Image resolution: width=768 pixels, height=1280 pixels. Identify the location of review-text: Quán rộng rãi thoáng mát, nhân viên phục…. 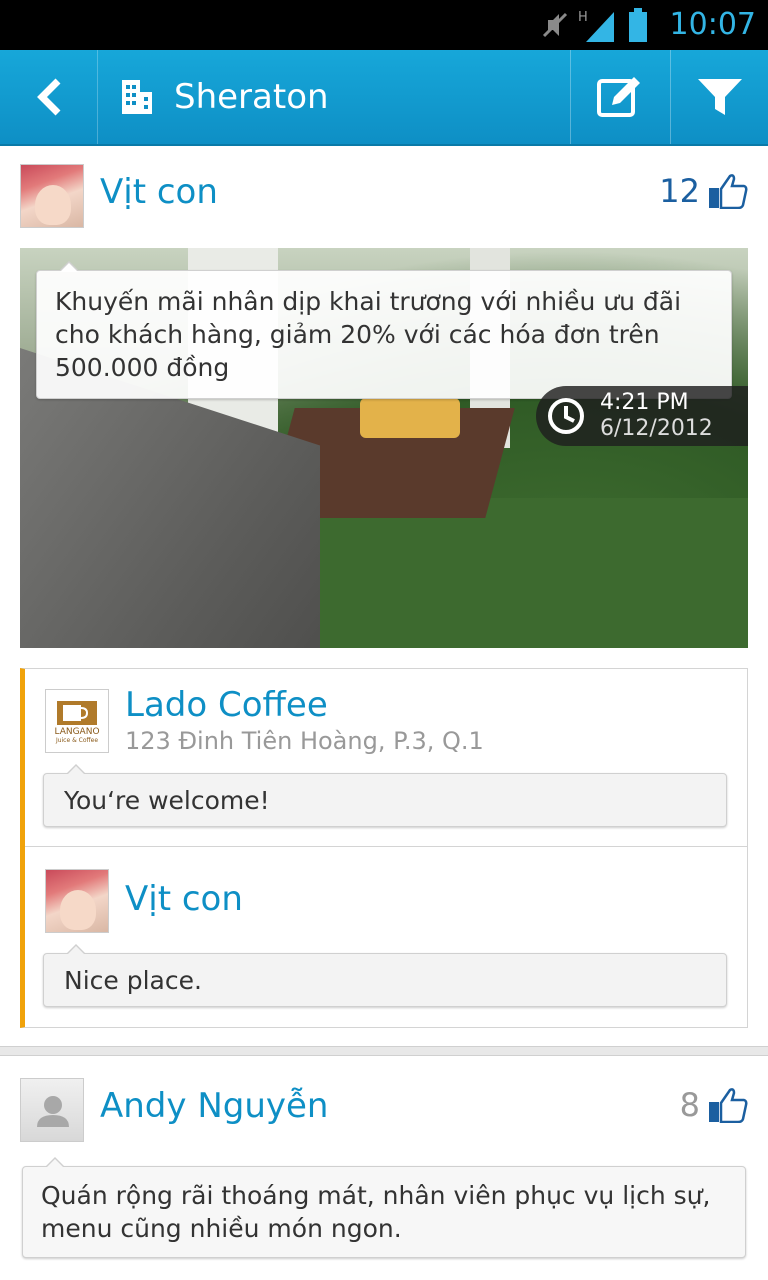
(384, 1207).